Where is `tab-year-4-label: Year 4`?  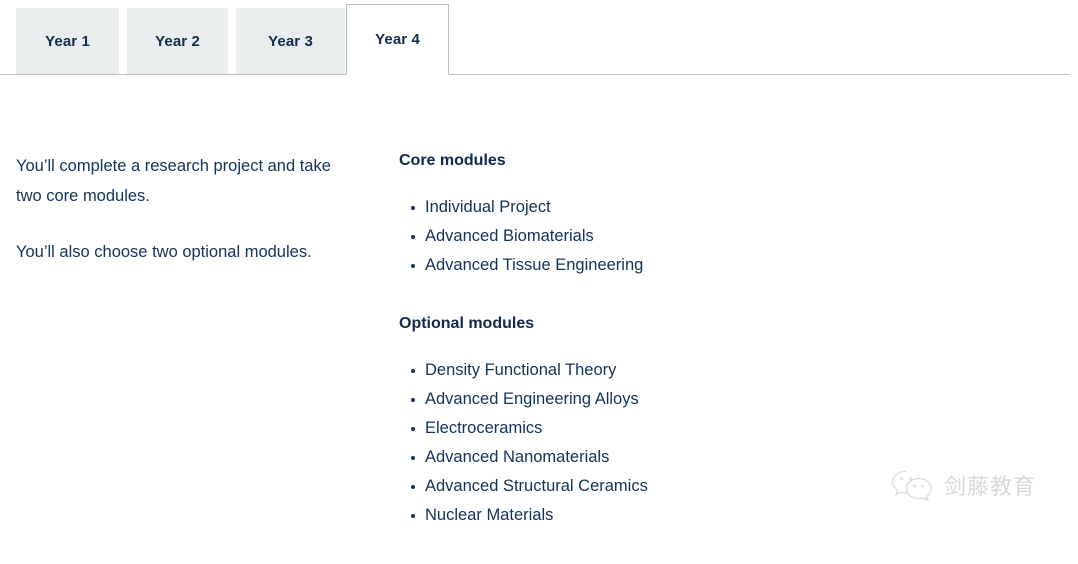
tab-year-4-label: Year 4 is located at coordinates (397, 39).